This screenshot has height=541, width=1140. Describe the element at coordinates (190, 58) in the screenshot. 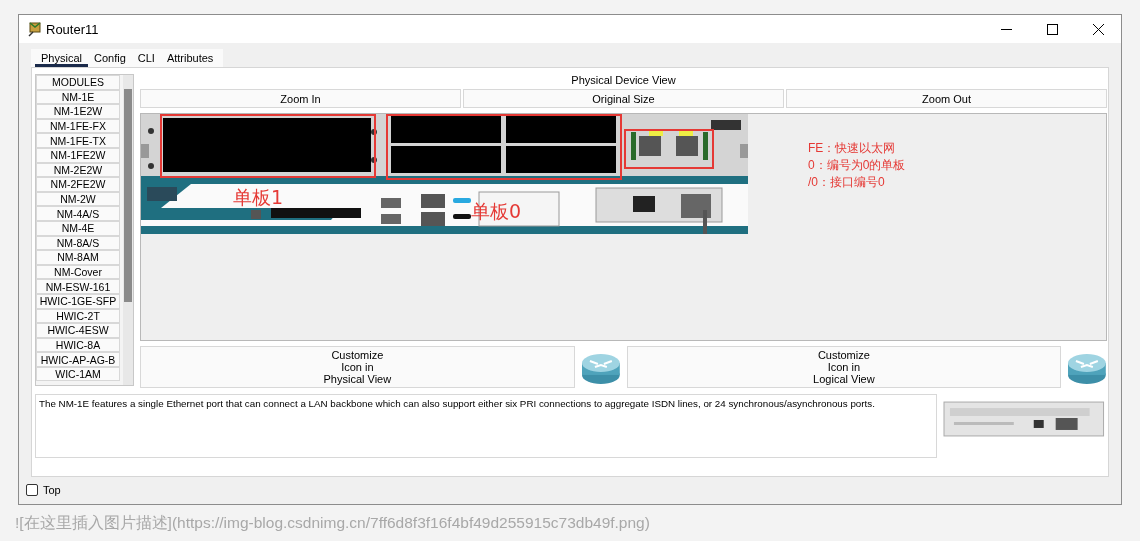

I see `tab: Attributes` at that location.